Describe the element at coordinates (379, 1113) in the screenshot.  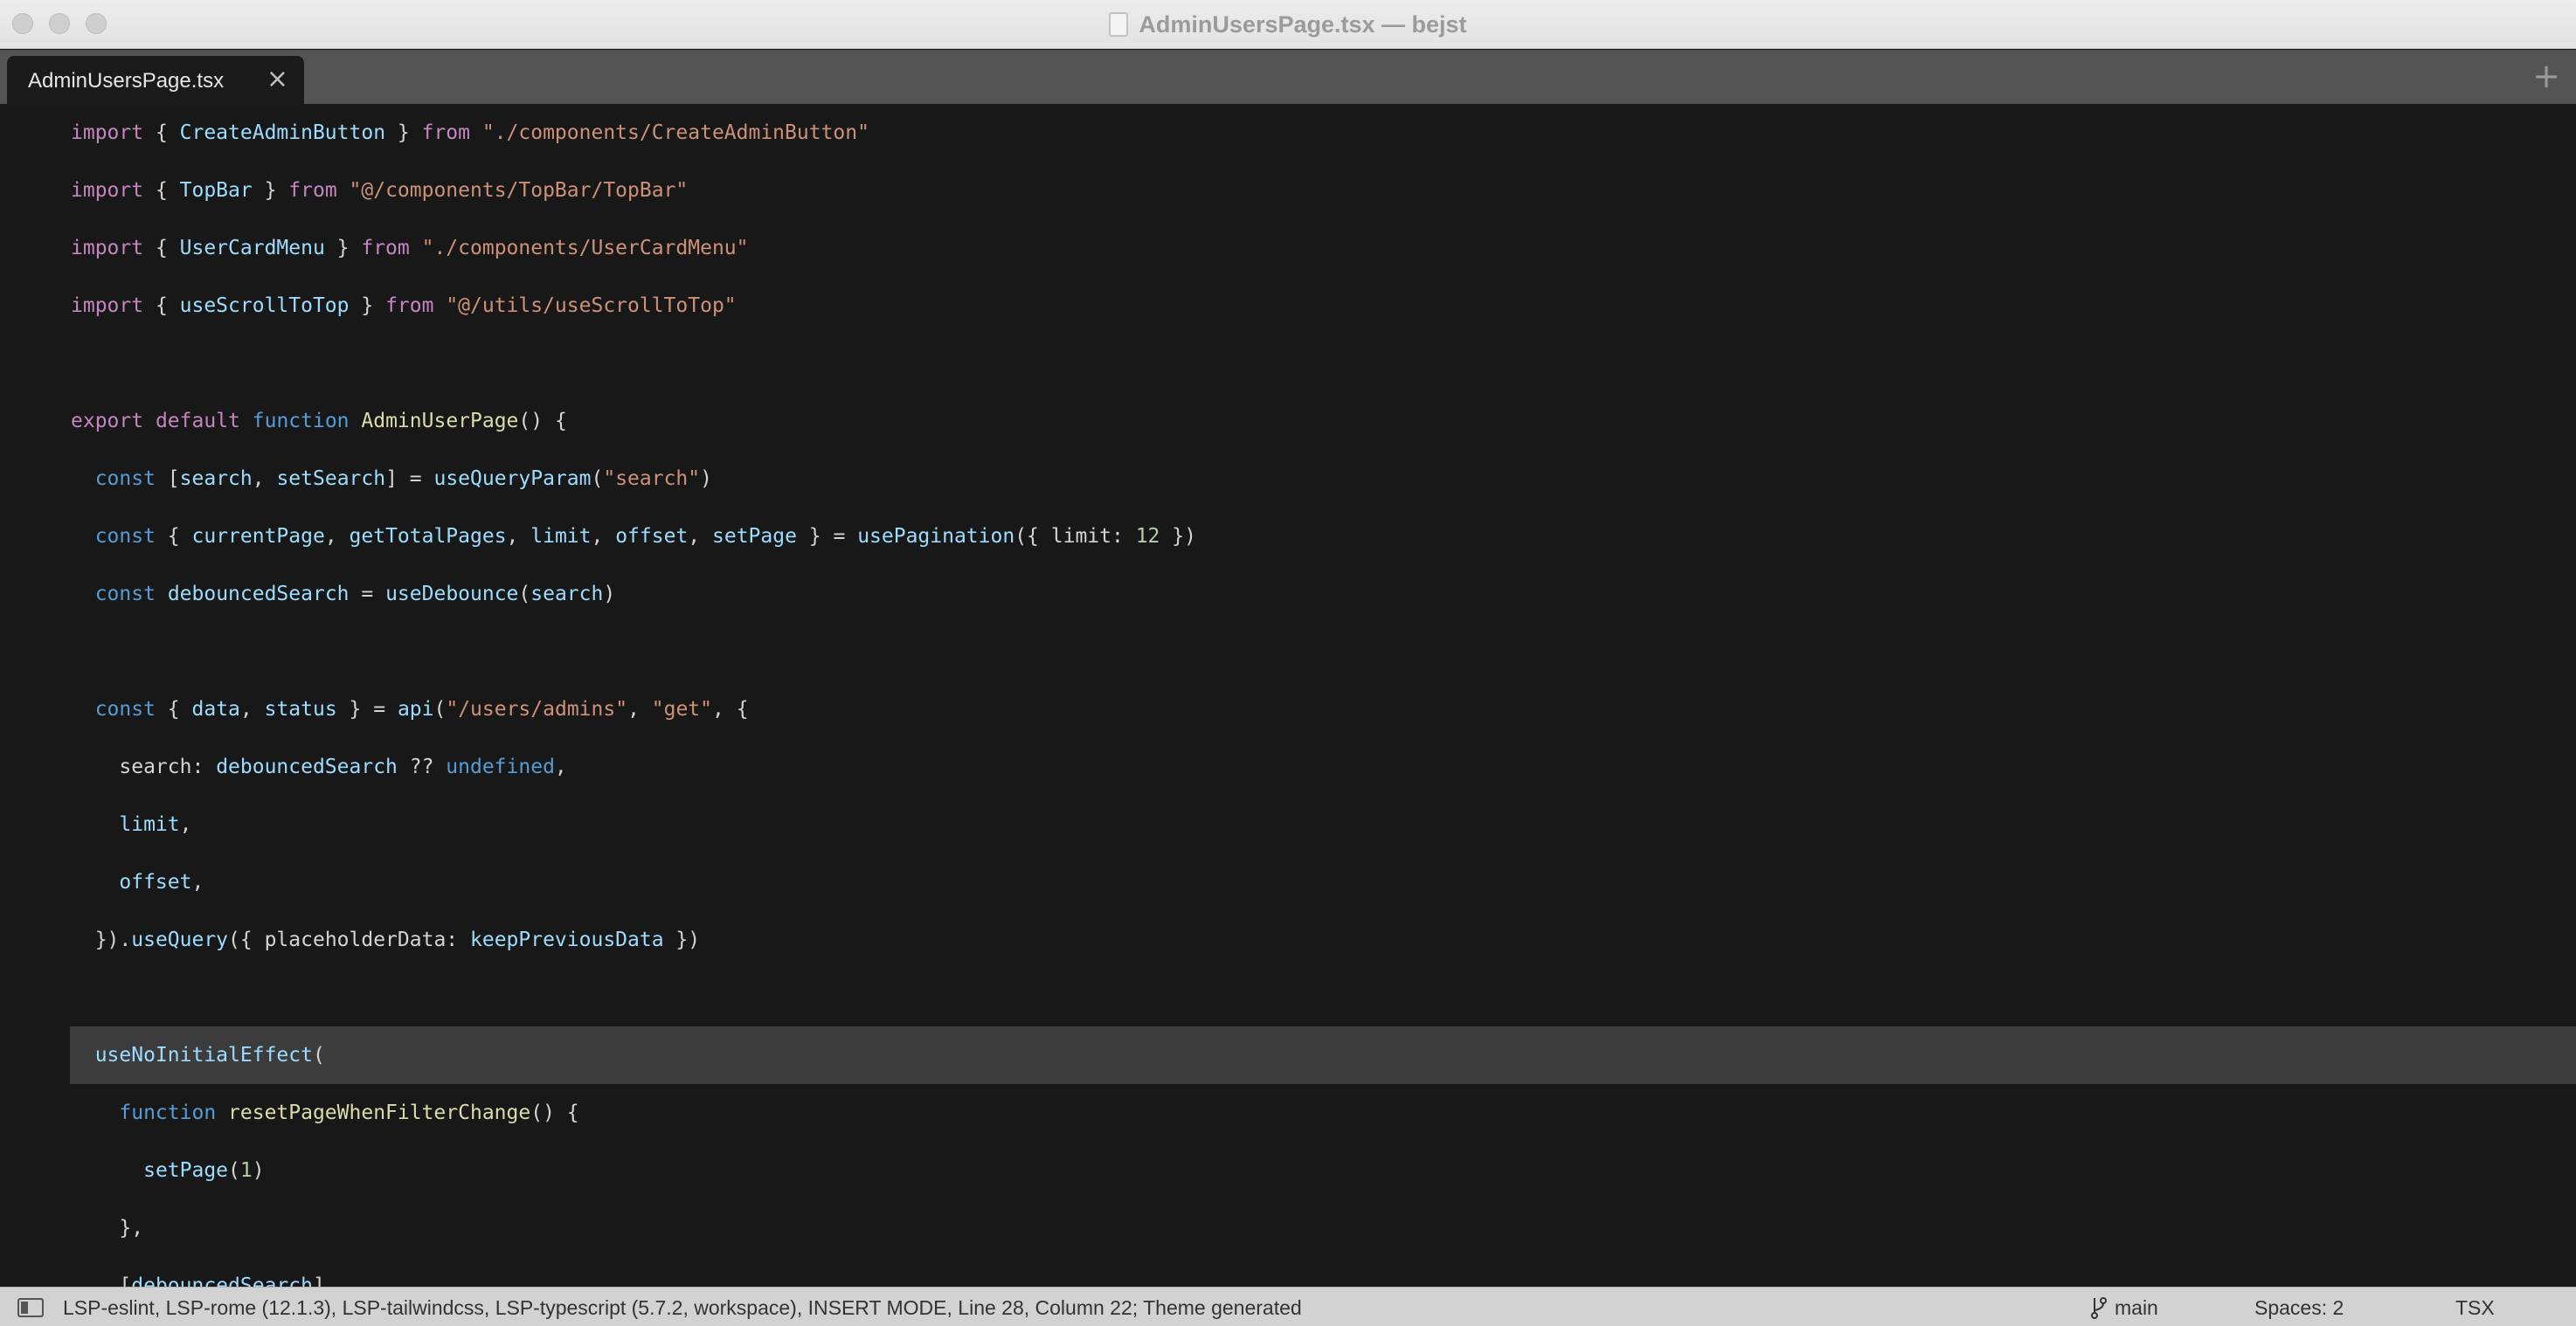
I see `code-token: resetPageWhenFilterChange` at that location.